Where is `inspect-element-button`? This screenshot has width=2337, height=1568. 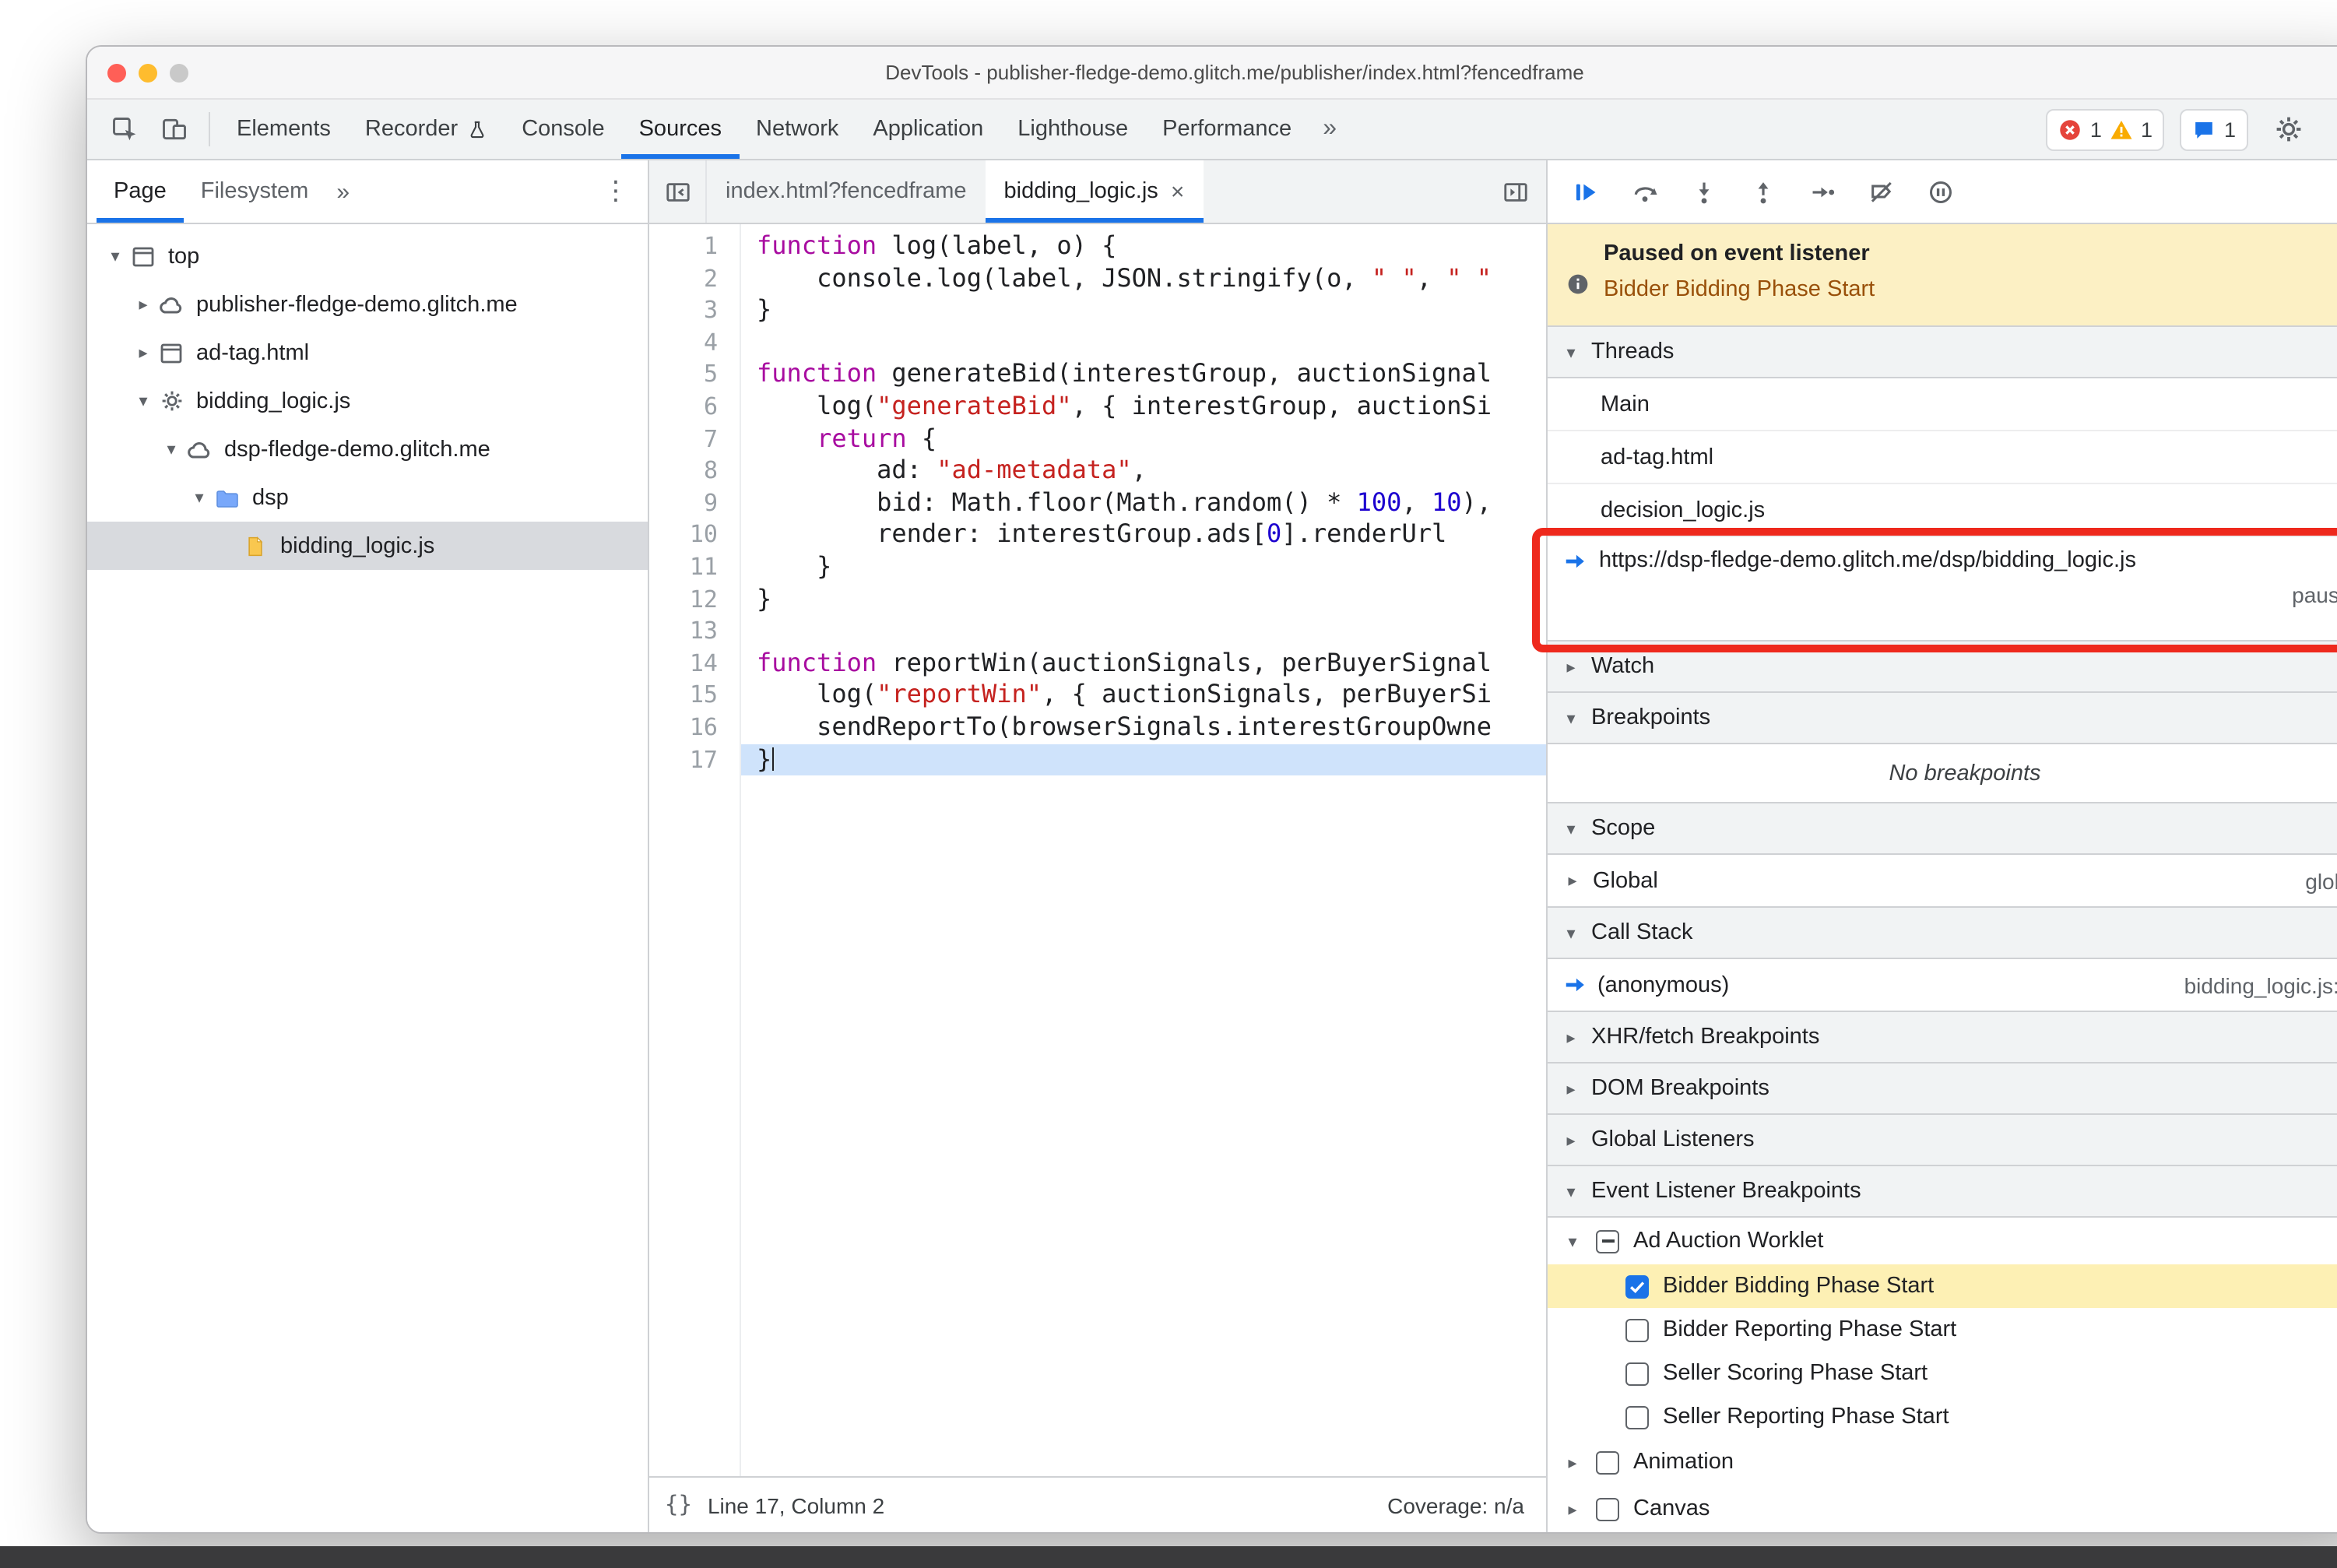
inspect-element-button is located at coordinates (125, 129).